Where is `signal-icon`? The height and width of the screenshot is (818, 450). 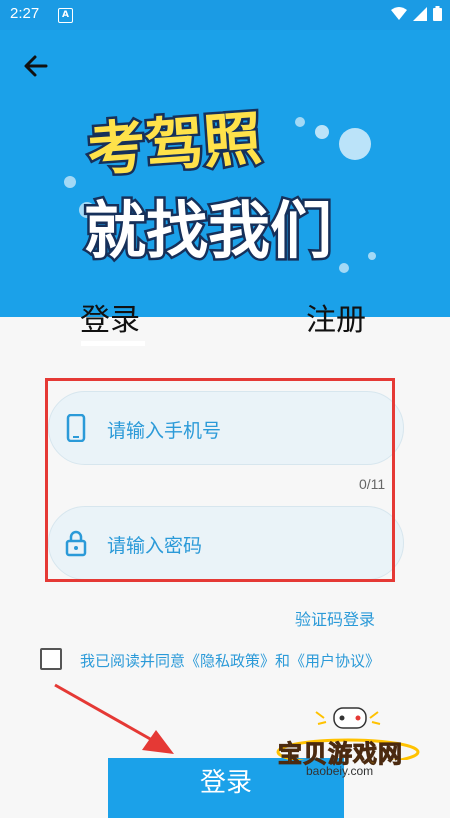 signal-icon is located at coordinates (420, 13).